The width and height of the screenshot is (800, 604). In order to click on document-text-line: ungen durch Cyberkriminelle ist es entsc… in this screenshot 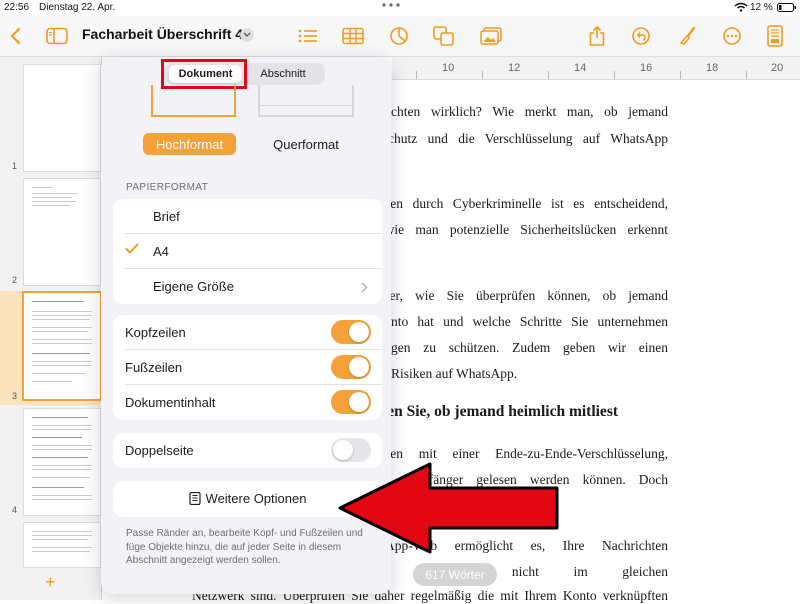, I will do `click(519, 204)`.